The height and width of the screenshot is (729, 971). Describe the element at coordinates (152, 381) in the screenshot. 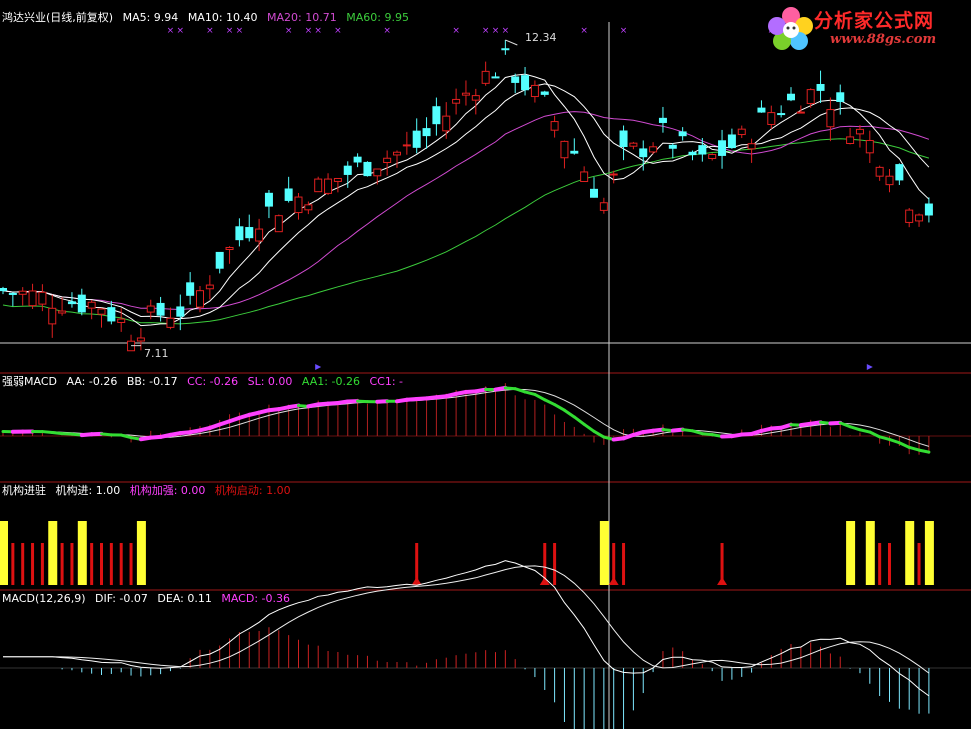

I see `legend-bb: BB: -0.17` at that location.